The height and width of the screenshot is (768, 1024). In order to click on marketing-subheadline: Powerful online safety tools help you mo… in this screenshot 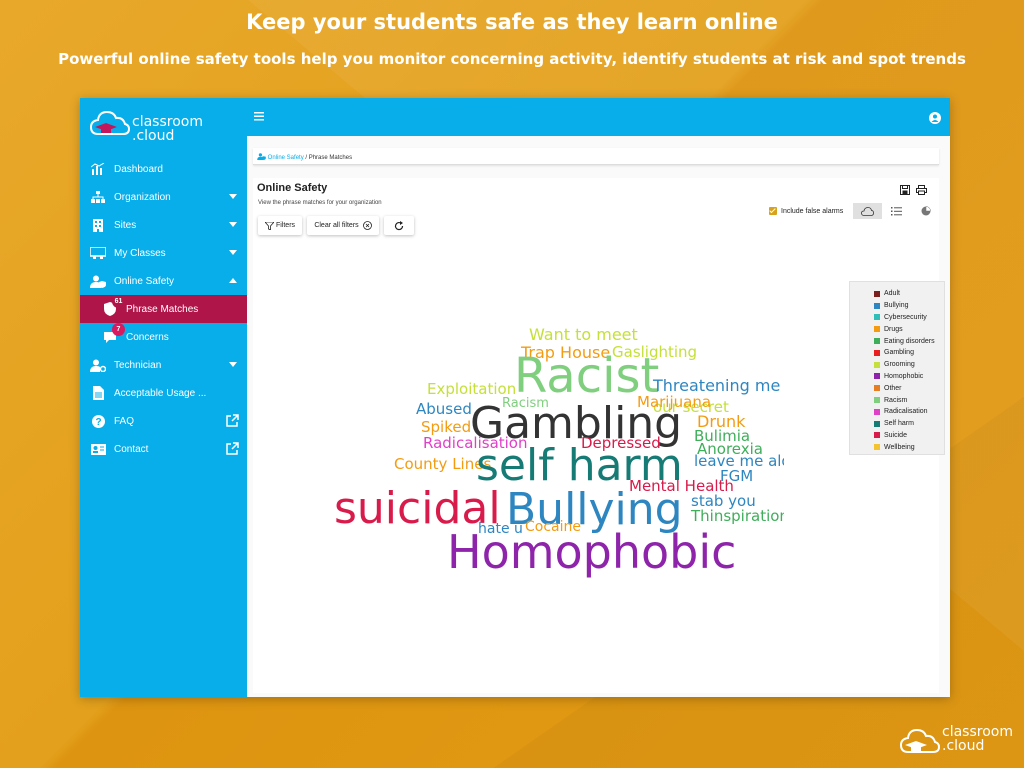, I will do `click(512, 59)`.